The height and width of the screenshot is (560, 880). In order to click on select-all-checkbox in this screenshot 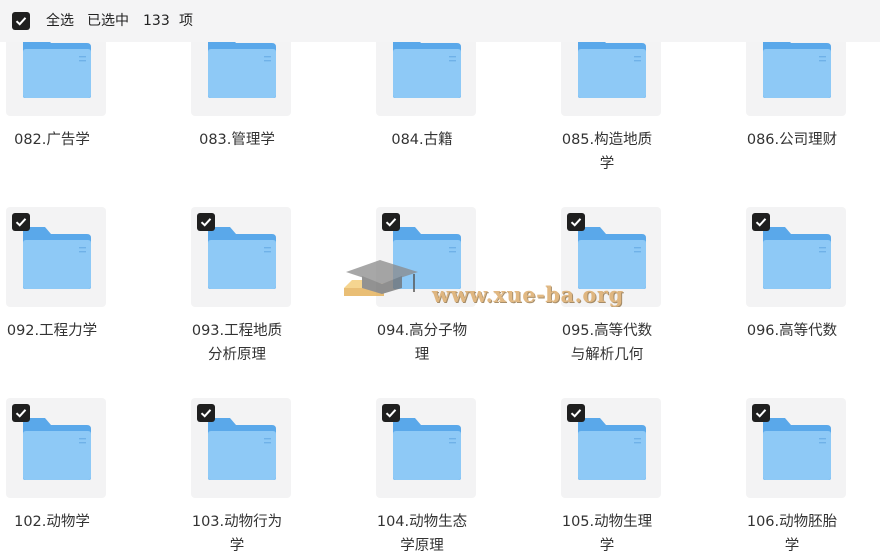, I will do `click(21, 21)`.